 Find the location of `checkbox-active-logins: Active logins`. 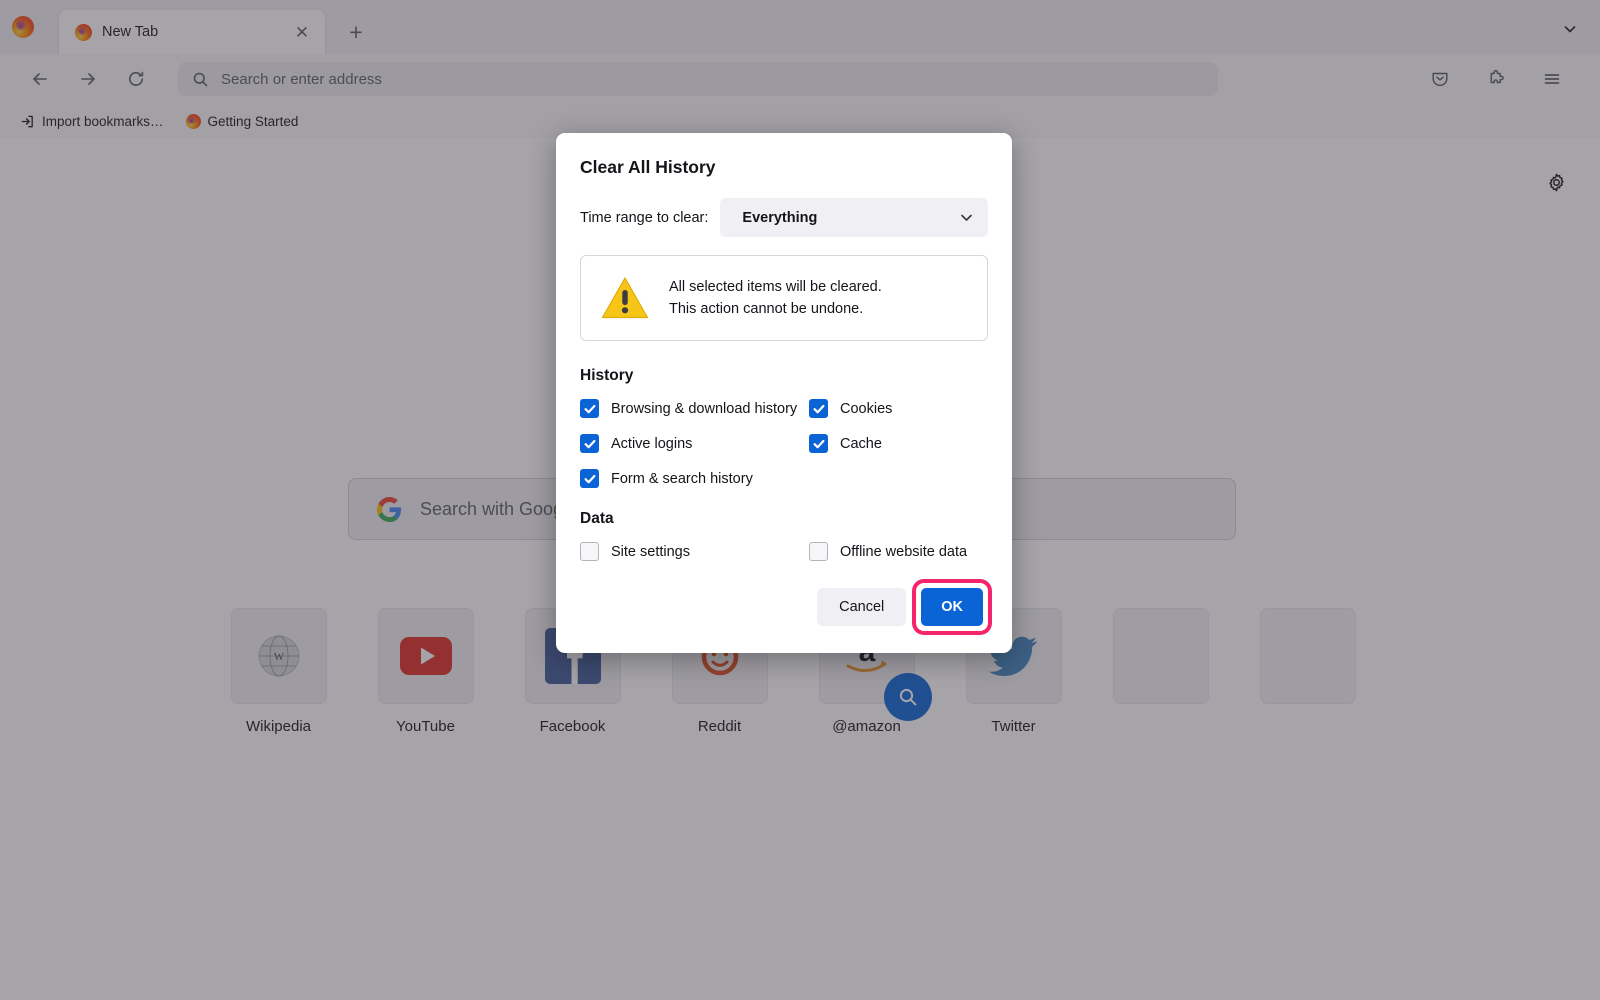

checkbox-active-logins: Active logins is located at coordinates (694, 443).